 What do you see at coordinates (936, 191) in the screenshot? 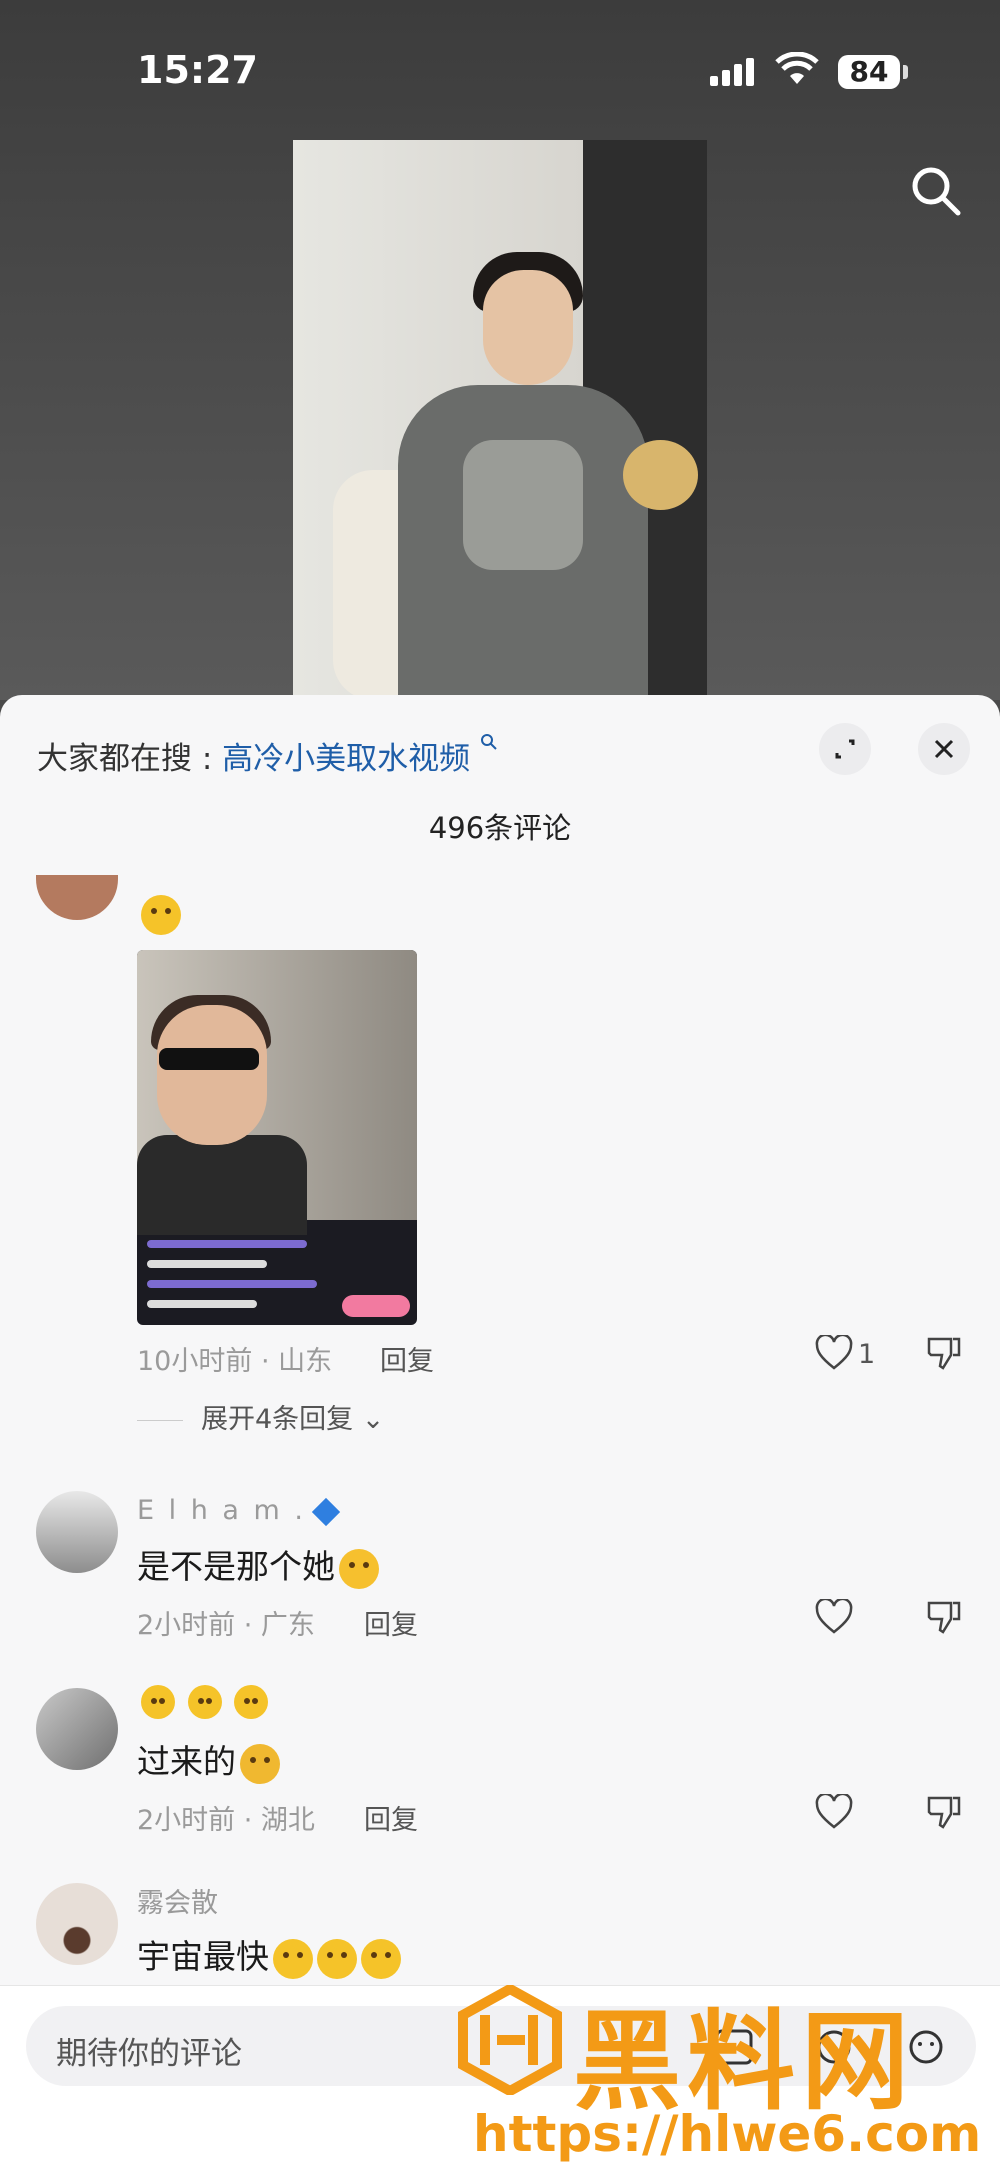
I see `search-icon` at bounding box center [936, 191].